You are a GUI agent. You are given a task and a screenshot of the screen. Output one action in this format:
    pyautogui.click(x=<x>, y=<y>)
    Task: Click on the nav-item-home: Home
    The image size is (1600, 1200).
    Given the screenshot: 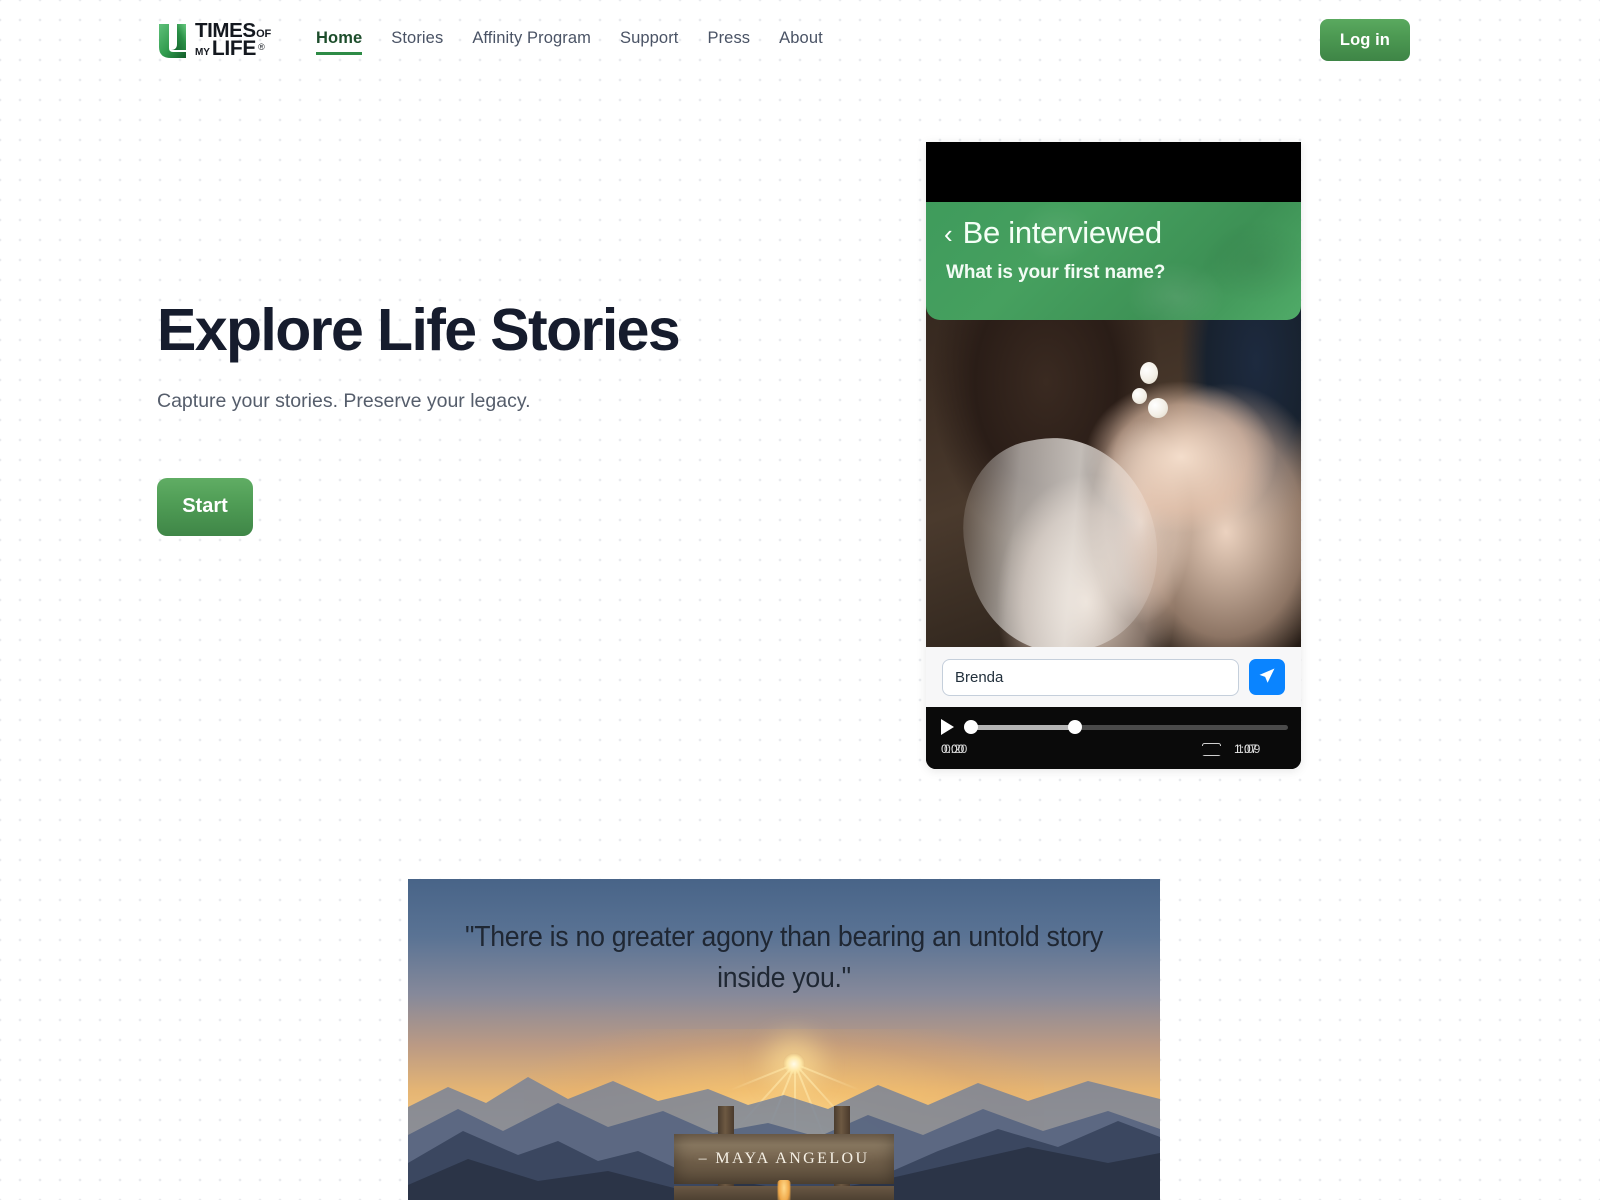 What is the action you would take?
    pyautogui.click(x=339, y=40)
    